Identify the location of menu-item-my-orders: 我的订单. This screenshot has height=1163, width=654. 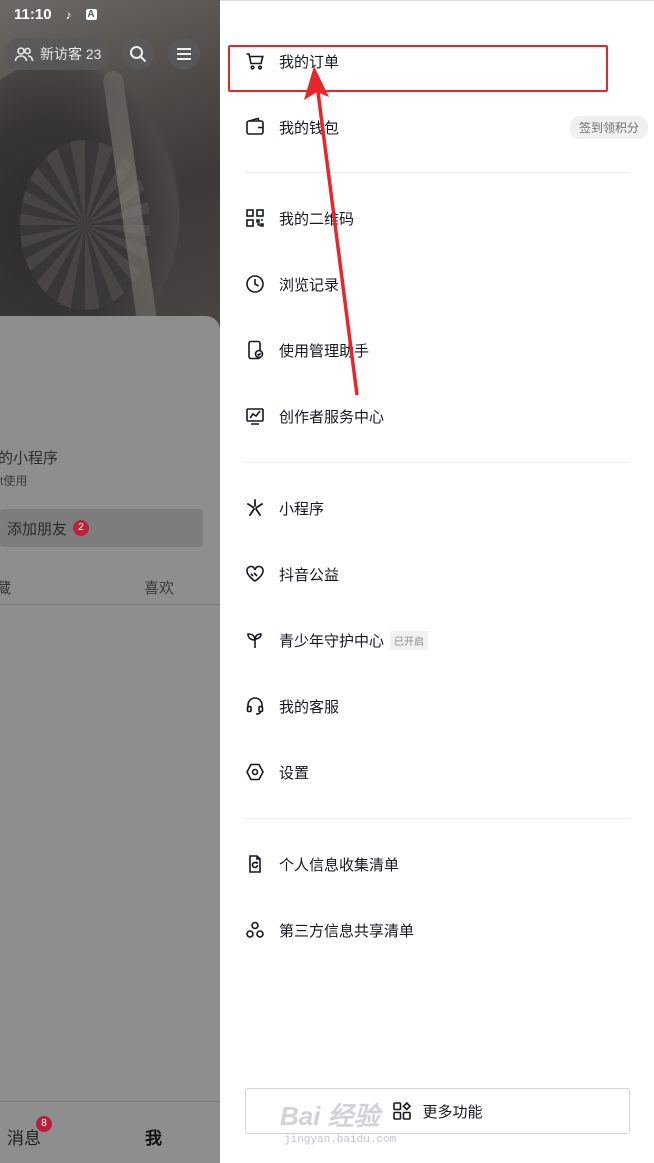
(437, 61).